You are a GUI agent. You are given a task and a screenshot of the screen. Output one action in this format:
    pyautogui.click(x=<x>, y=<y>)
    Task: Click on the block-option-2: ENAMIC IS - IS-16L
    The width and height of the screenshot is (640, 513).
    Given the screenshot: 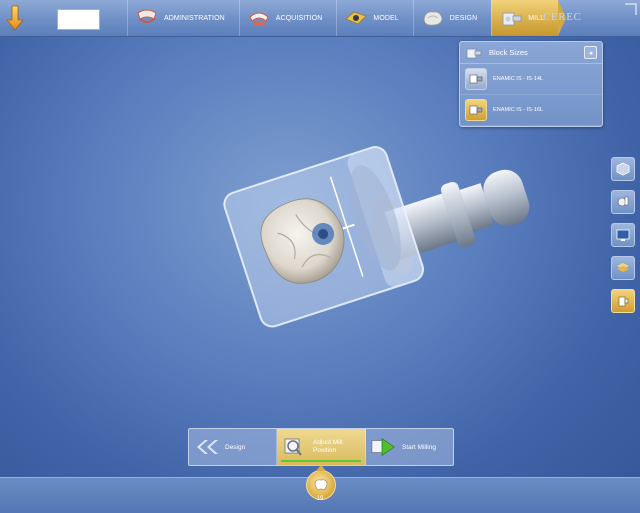 What is the action you would take?
    pyautogui.click(x=531, y=110)
    